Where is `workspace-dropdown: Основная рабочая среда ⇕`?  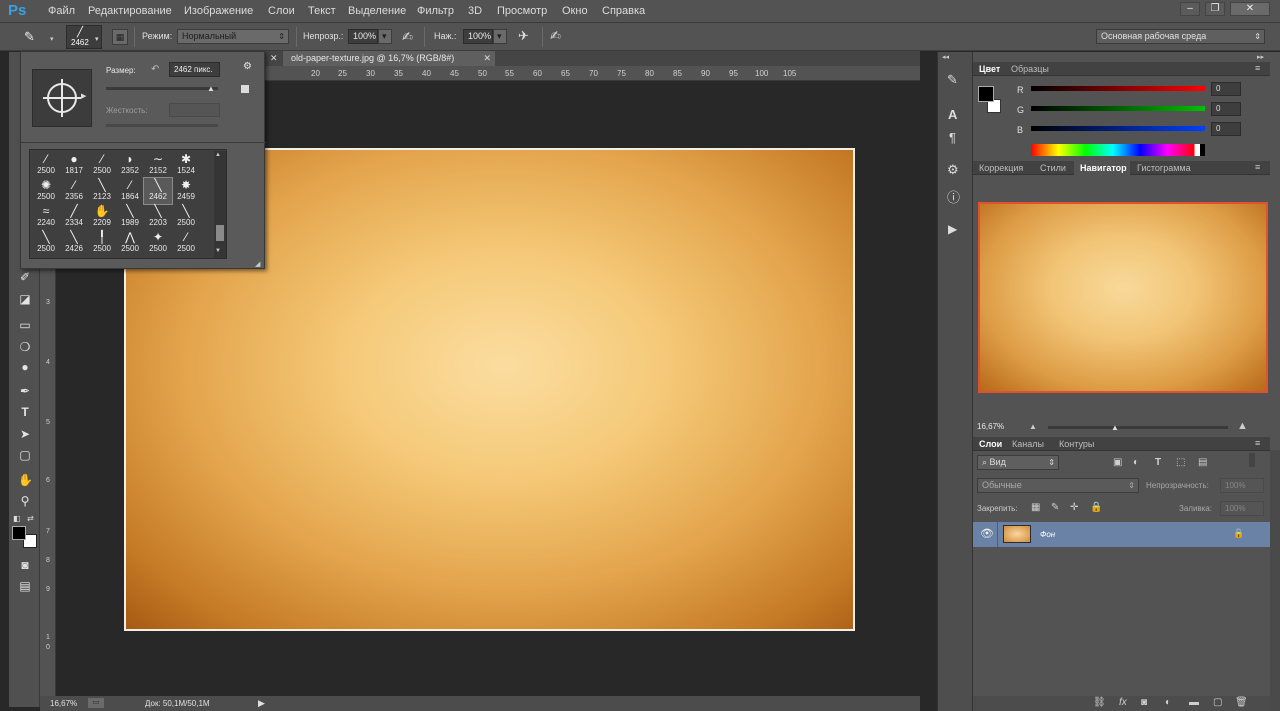 workspace-dropdown: Основная рабочая среда ⇕ is located at coordinates (1180, 36).